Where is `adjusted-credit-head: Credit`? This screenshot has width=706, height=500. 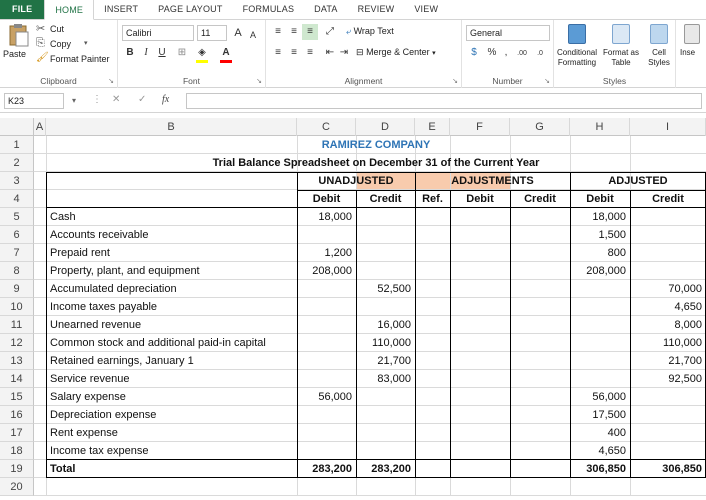 adjusted-credit-head: Credit is located at coordinates (668, 199).